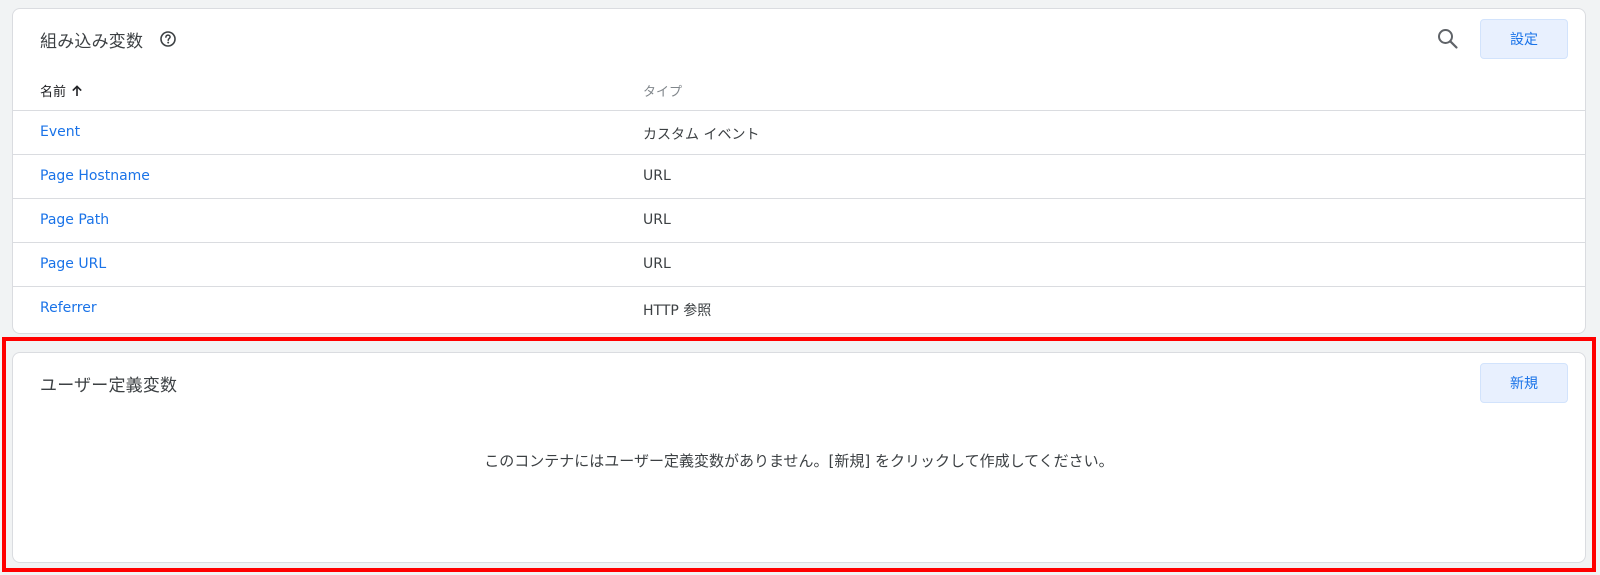 This screenshot has height=575, width=1600. I want to click on variable-name-link: Event, so click(60, 132).